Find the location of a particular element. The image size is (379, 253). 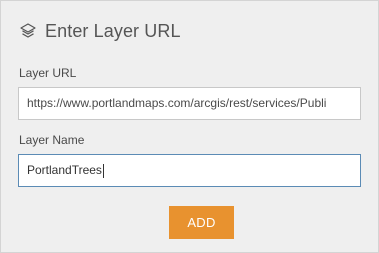

panel-header: Enter Layer URL is located at coordinates (100, 31).